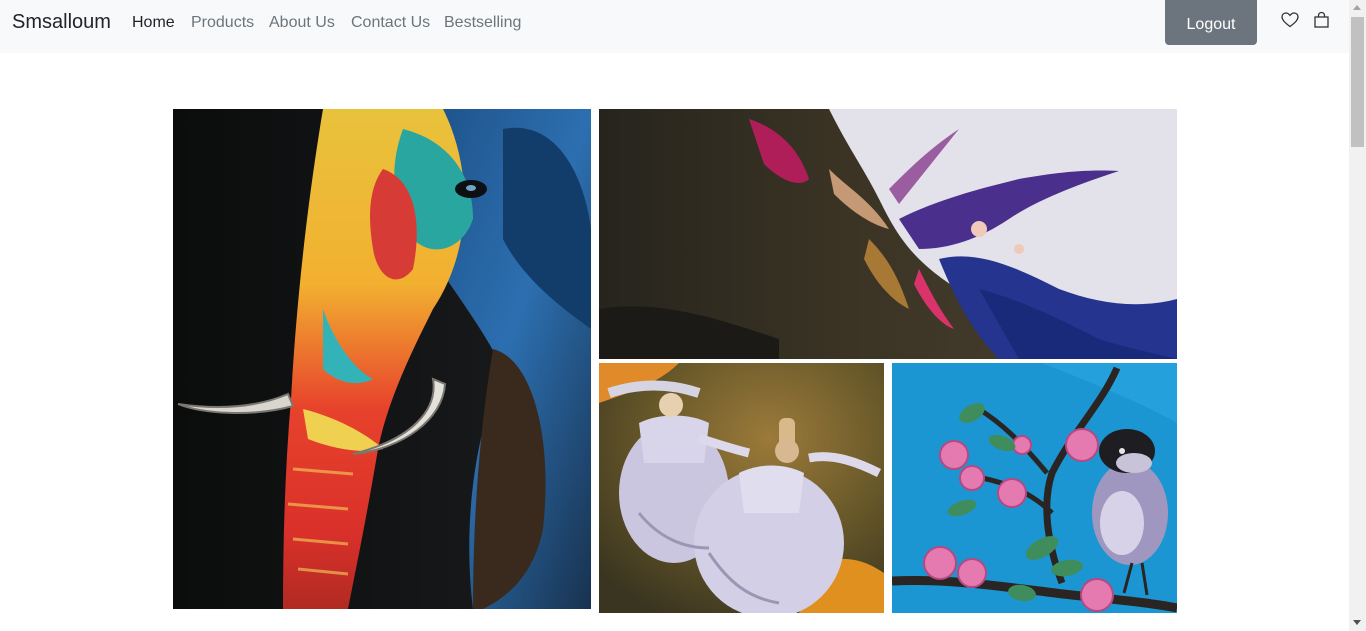  I want to click on brand-logo: Smsalloum, so click(61, 22).